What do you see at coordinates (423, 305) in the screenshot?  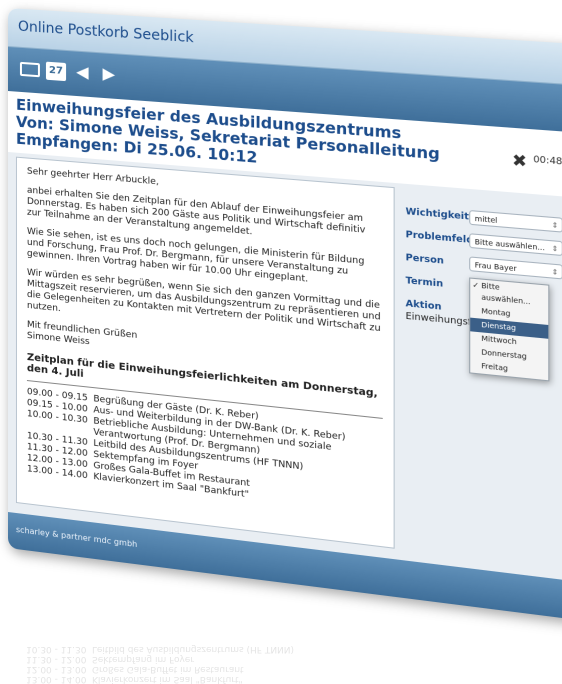 I see `aktion-label: Aktion` at bounding box center [423, 305].